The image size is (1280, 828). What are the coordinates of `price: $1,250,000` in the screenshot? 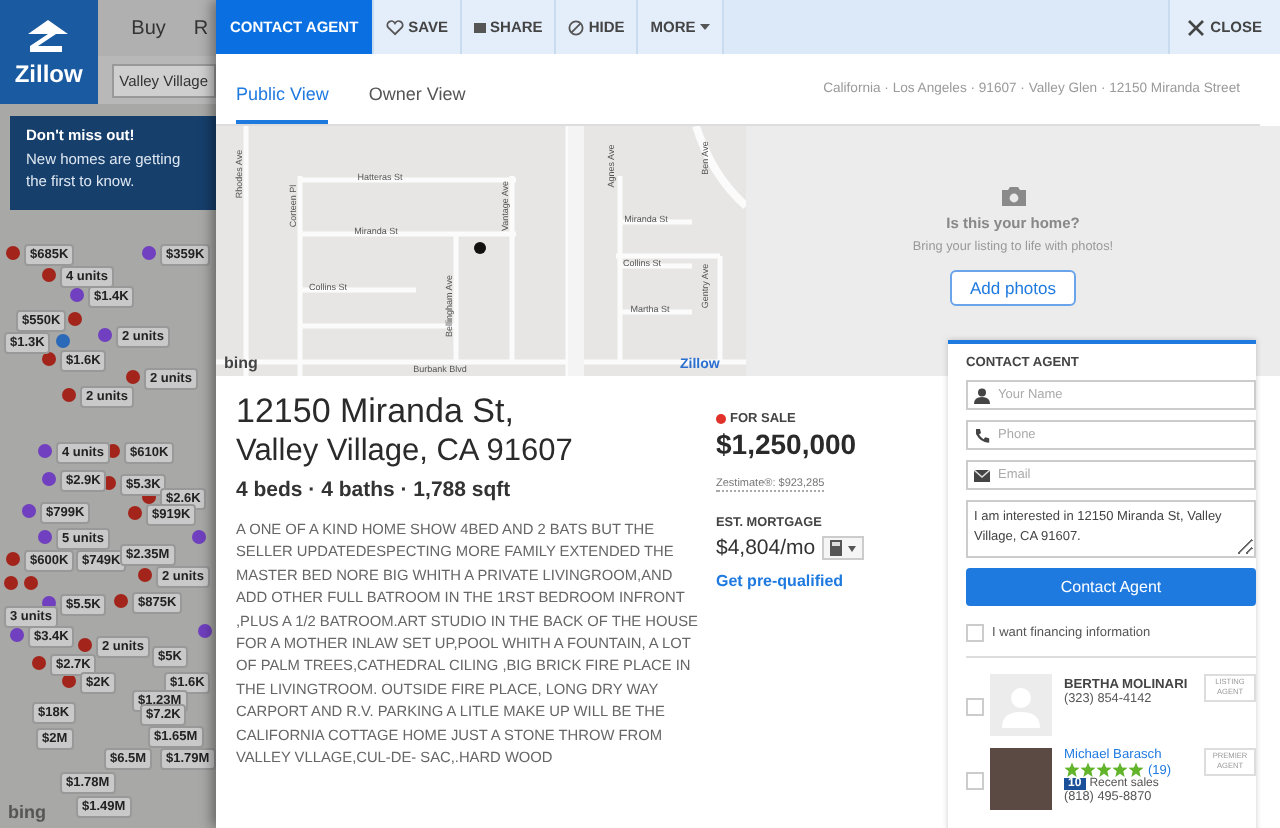 It's located at (787, 444).